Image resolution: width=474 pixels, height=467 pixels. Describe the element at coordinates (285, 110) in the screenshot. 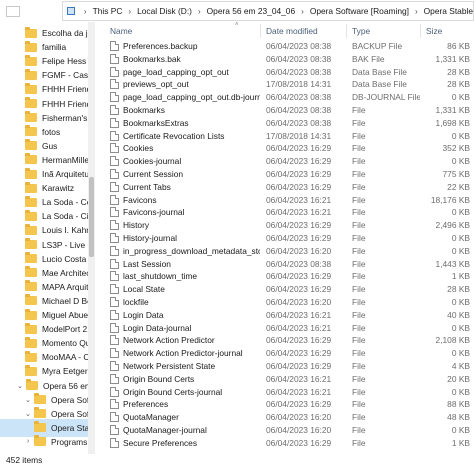

I see `file-row: Bookmarks 06/04/2023 08:38 File 1,331 KB` at that location.